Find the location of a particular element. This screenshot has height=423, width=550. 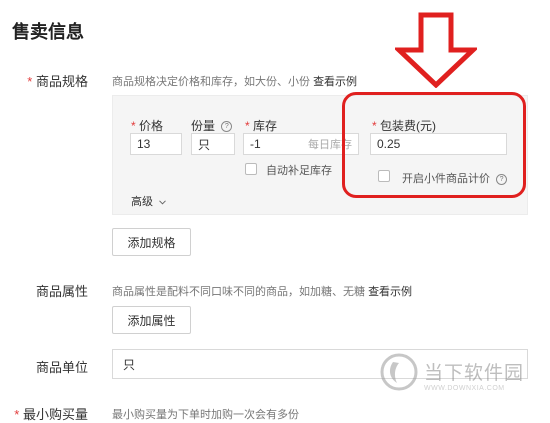

stock-label: 库存 is located at coordinates (265, 126).